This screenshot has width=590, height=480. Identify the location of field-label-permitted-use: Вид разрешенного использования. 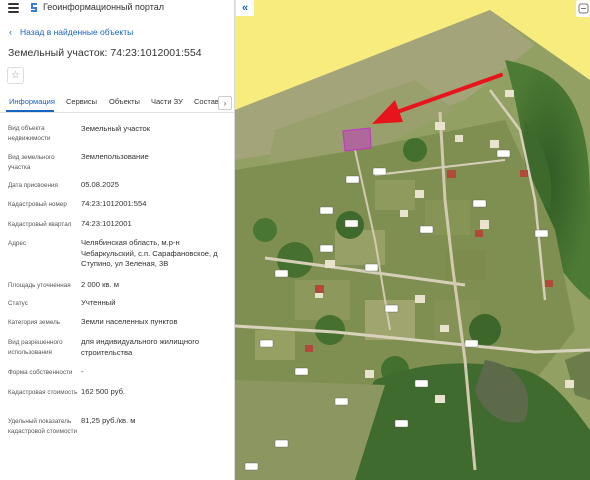
(35, 347).